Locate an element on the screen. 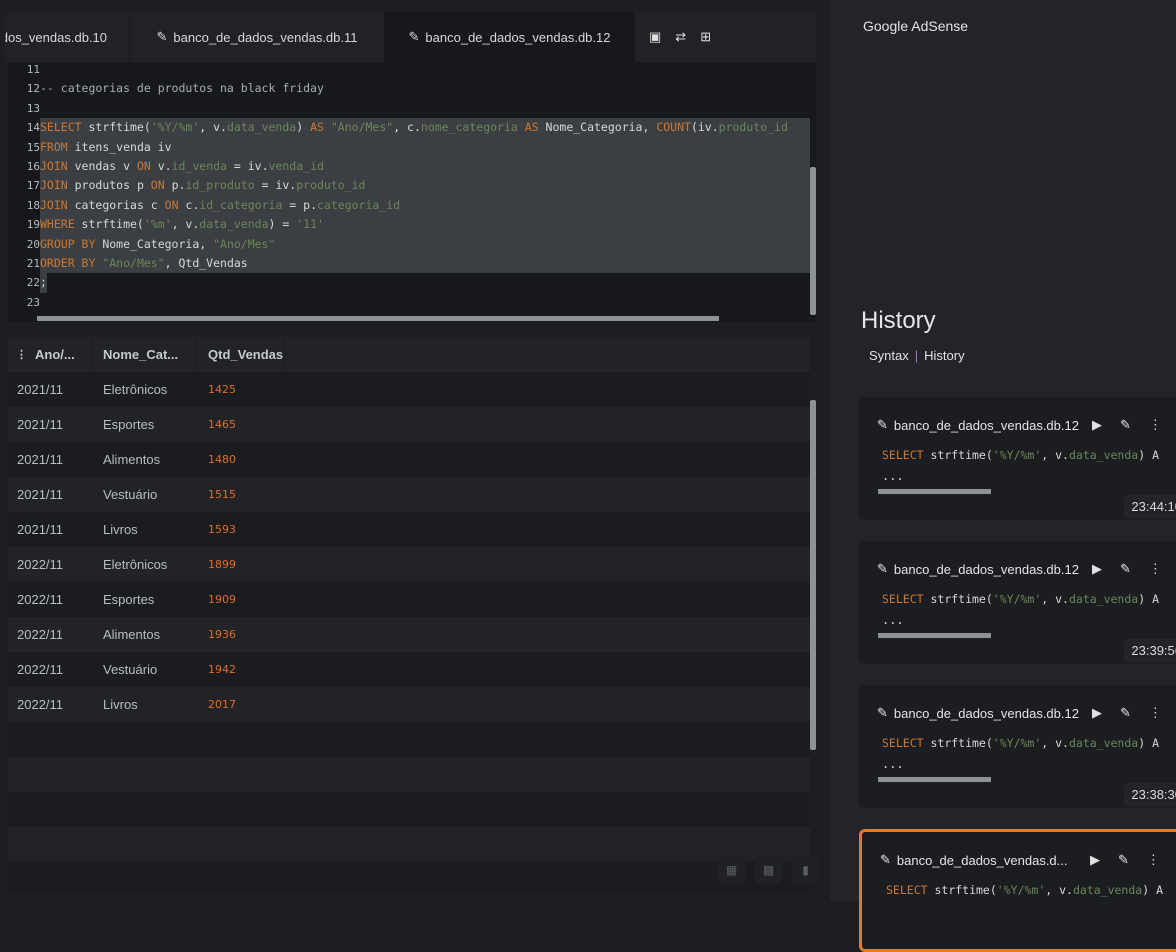 The width and height of the screenshot is (1176, 952). code-text: FROM itens_venda iv is located at coordinates (425, 147).